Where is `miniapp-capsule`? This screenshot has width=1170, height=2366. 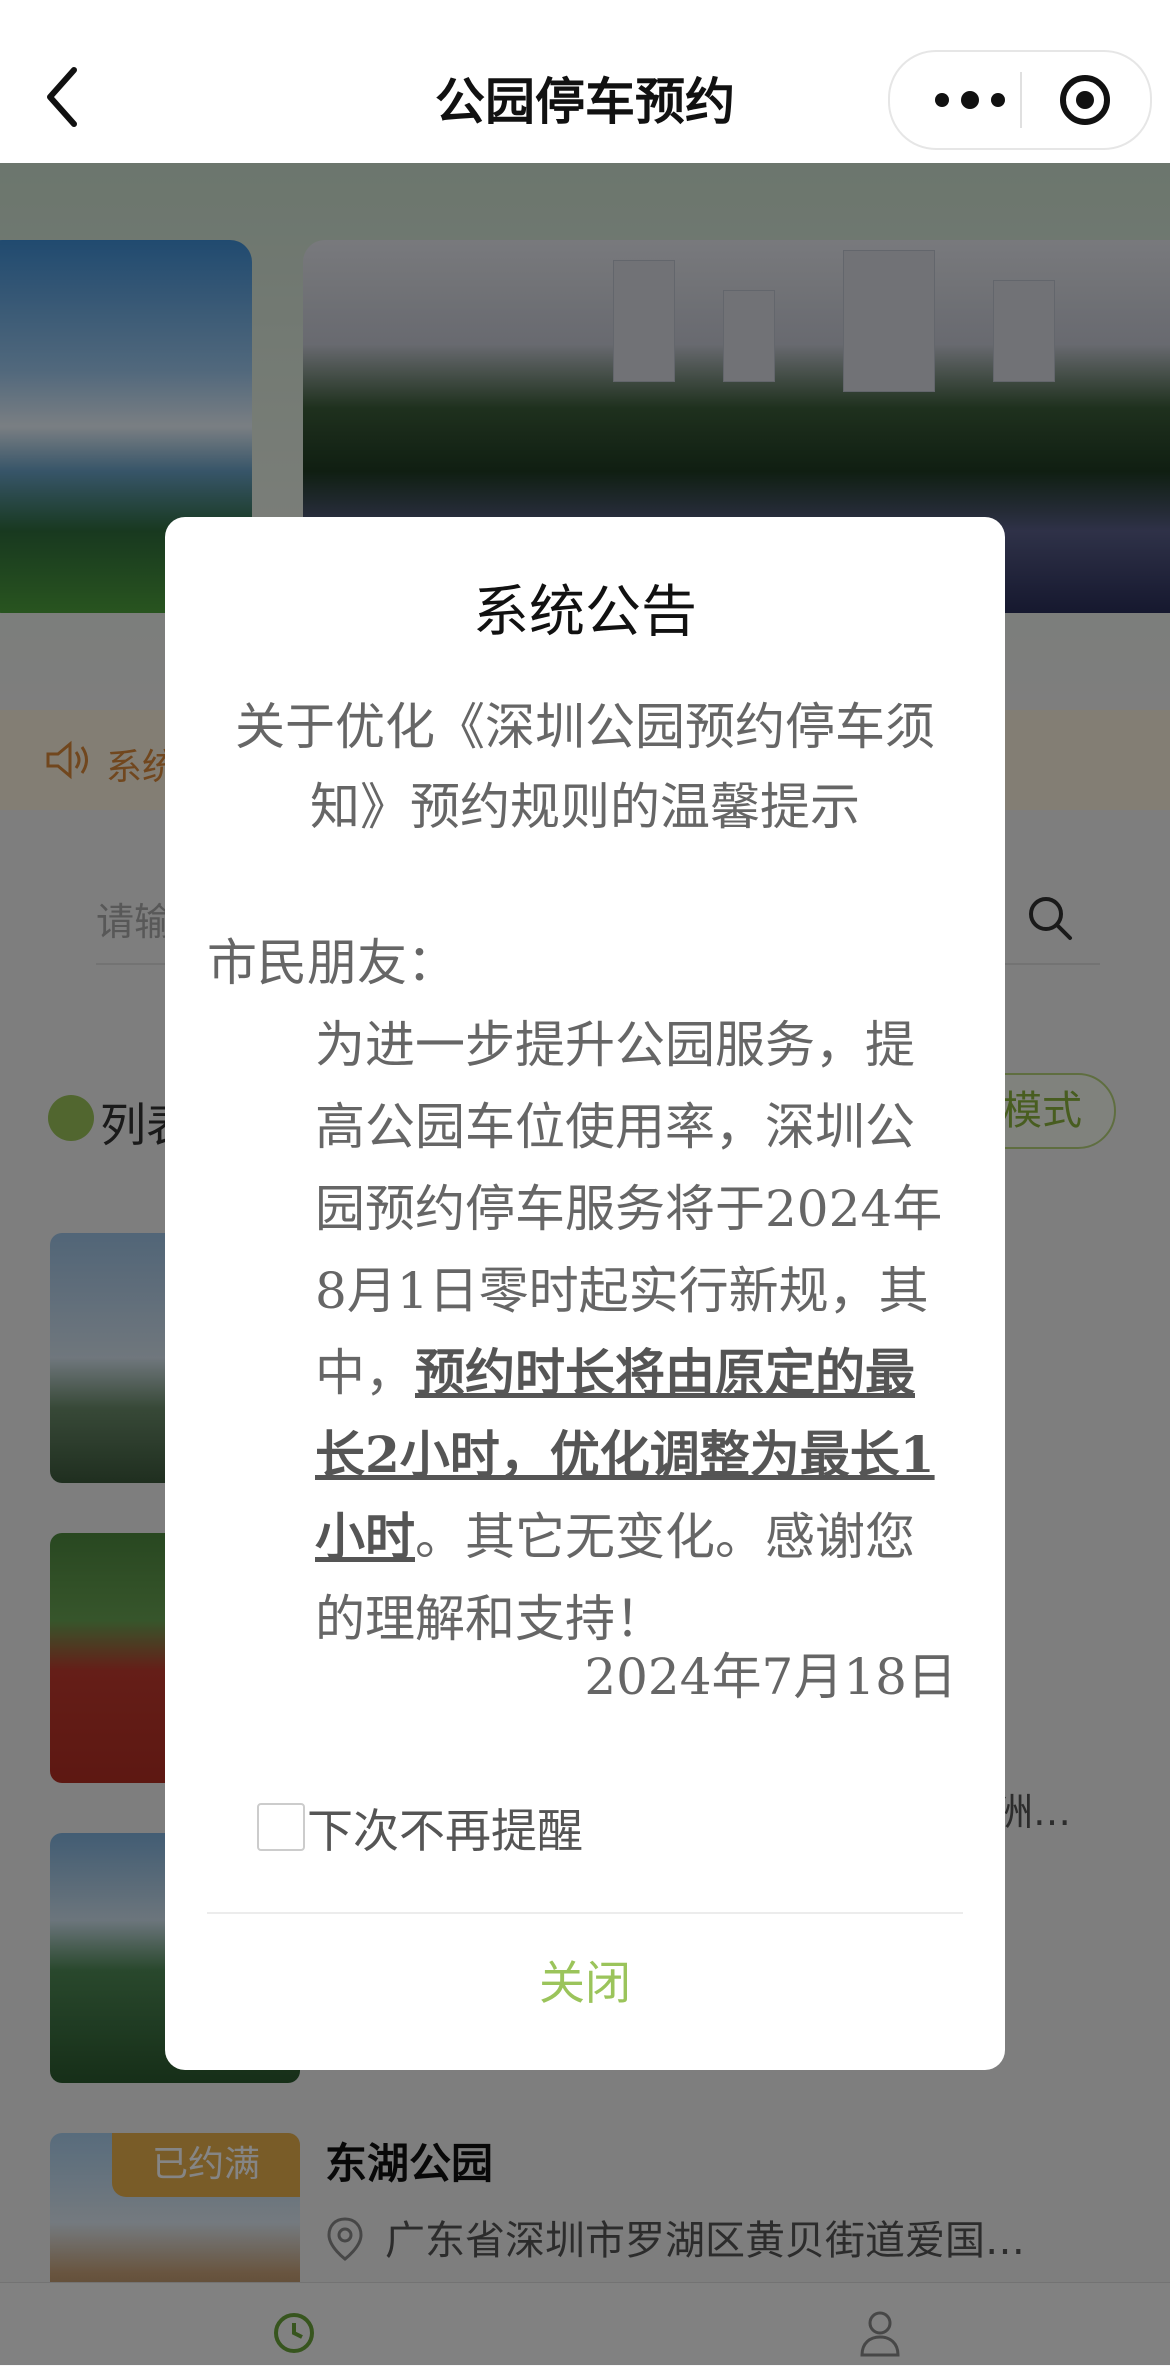 miniapp-capsule is located at coordinates (1020, 100).